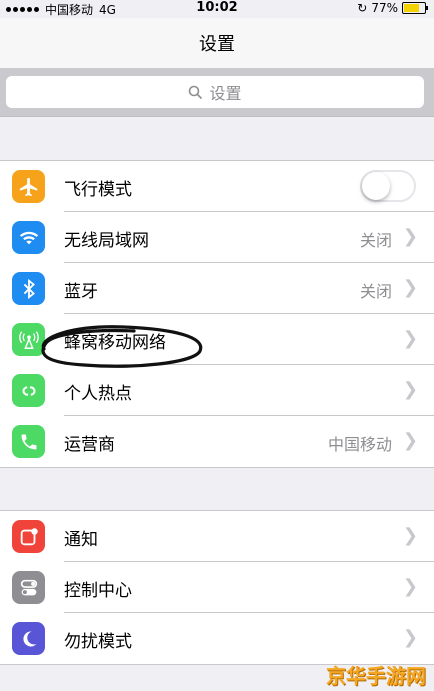 The image size is (434, 691). What do you see at coordinates (217, 441) in the screenshot?
I see `row-carrier: 运营商 中国移动 ❯` at bounding box center [217, 441].